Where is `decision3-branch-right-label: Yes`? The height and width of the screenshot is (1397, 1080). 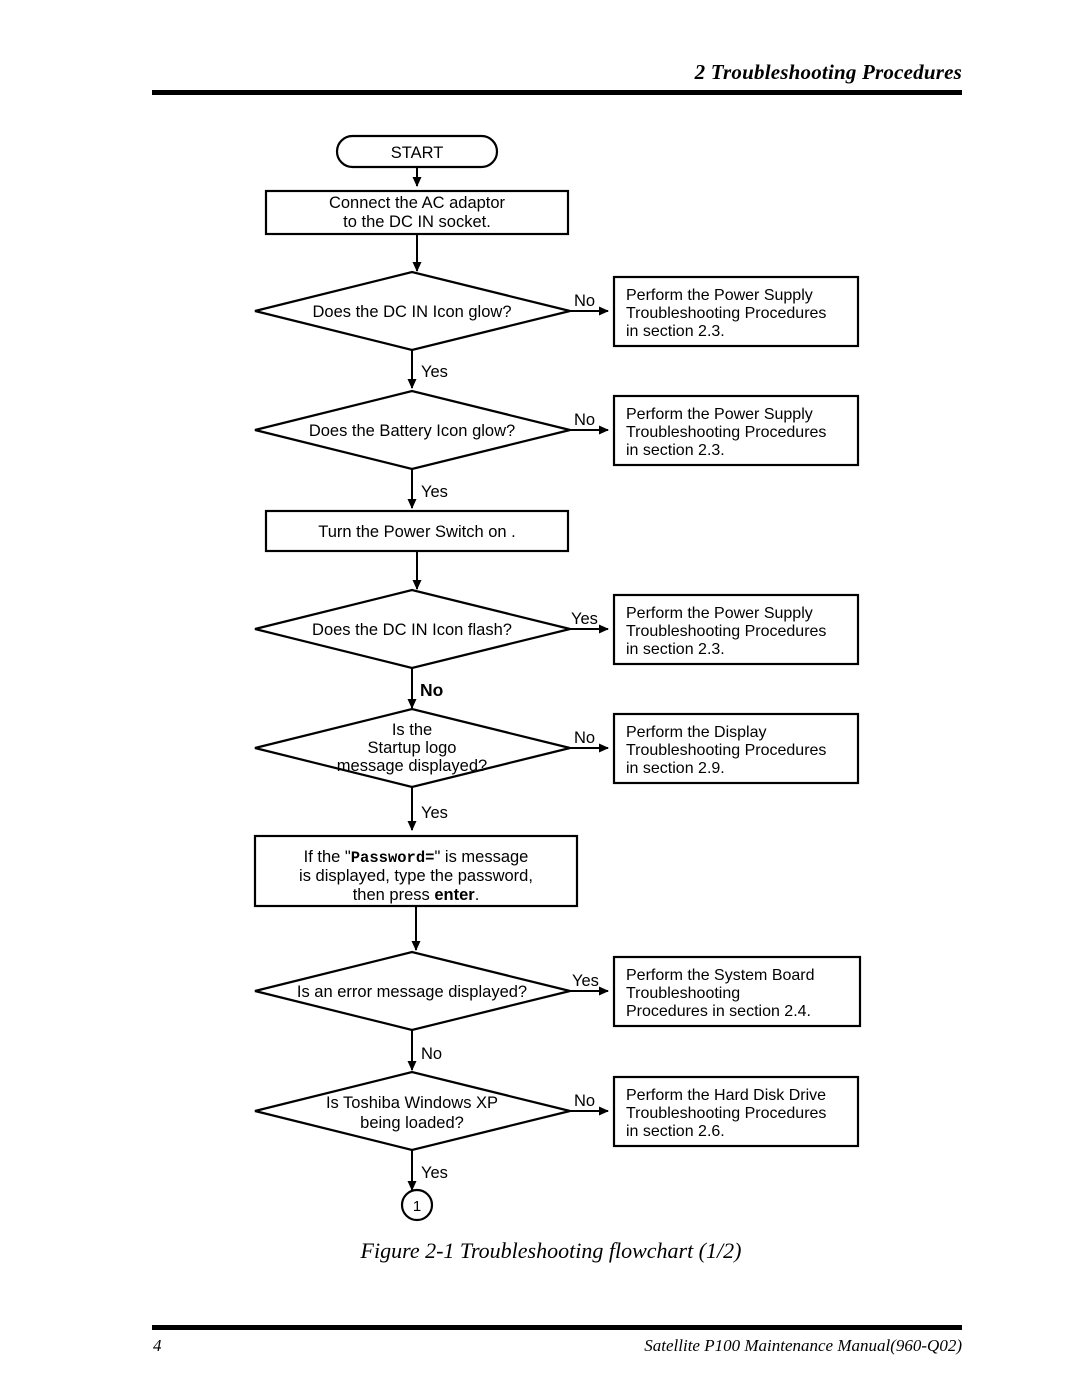 decision3-branch-right-label: Yes is located at coordinates (584, 619).